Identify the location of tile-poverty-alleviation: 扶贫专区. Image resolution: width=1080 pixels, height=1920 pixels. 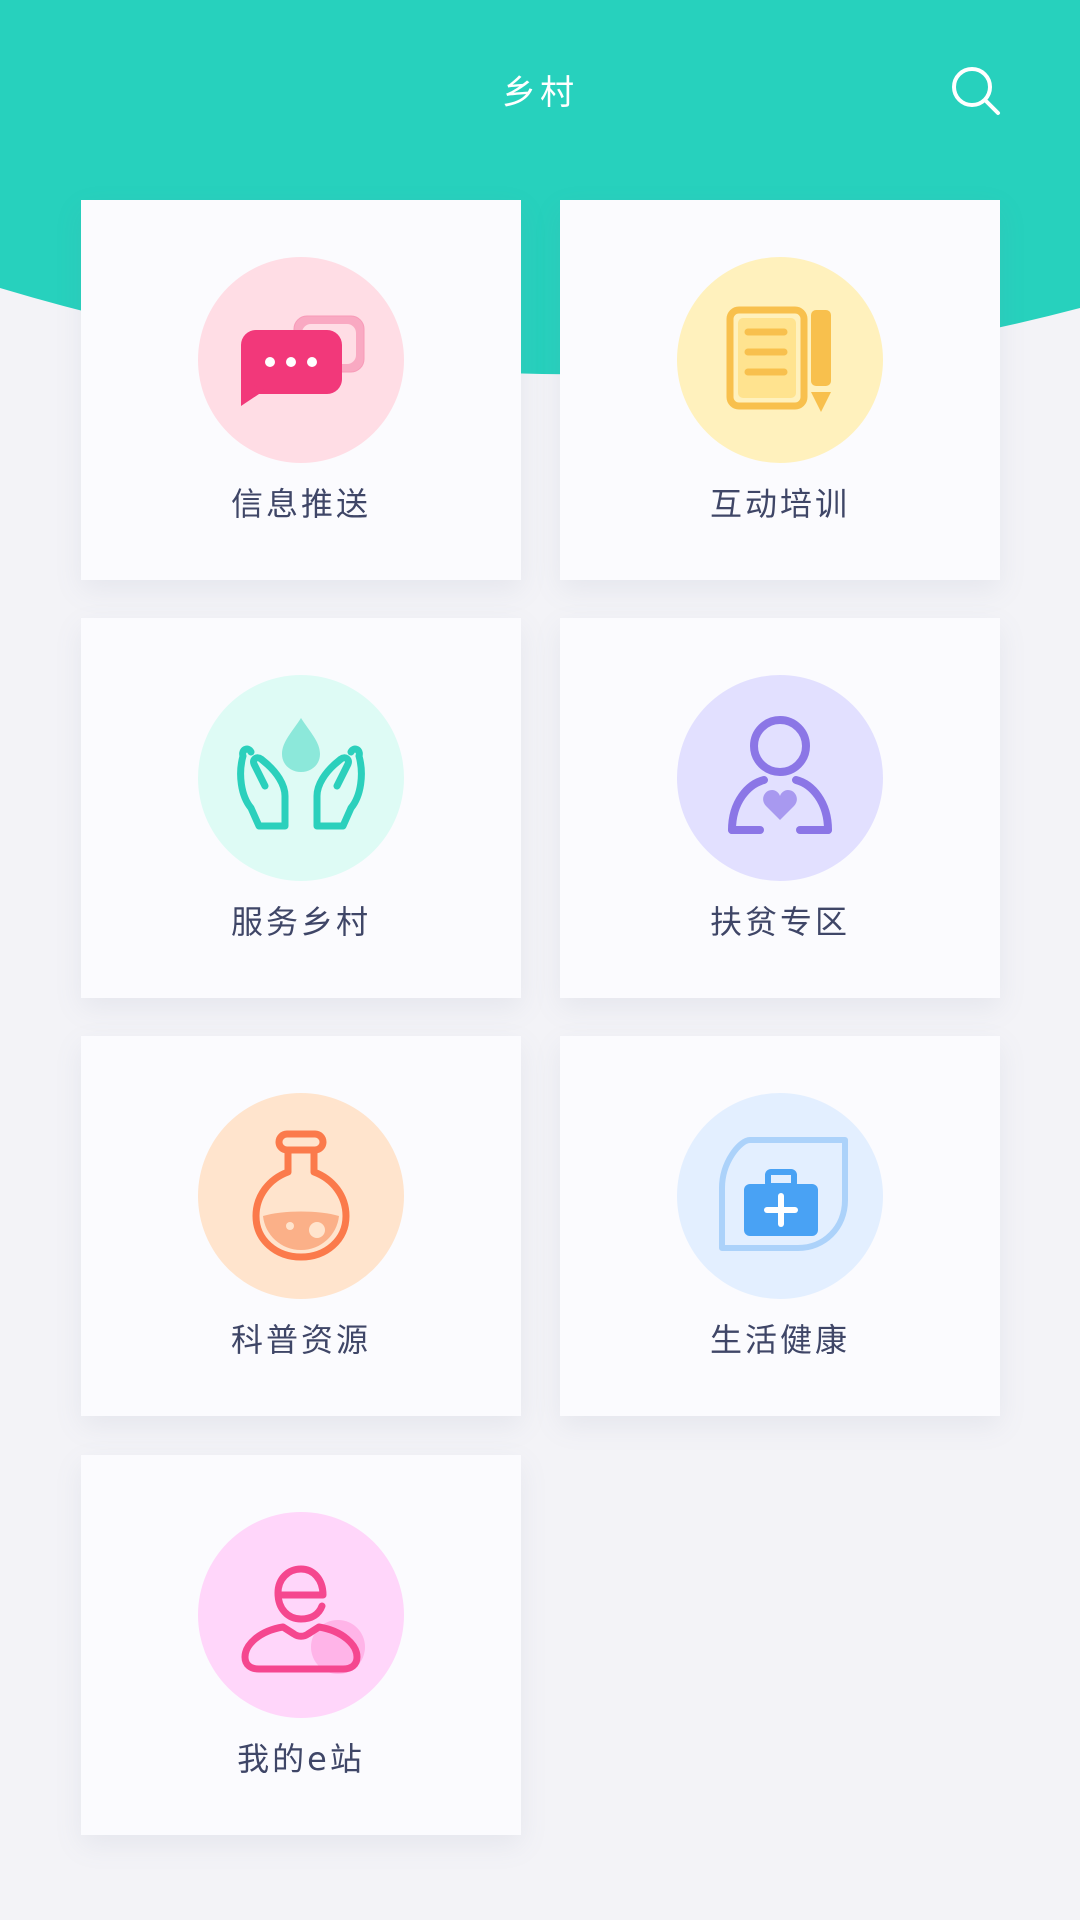
(780, 808).